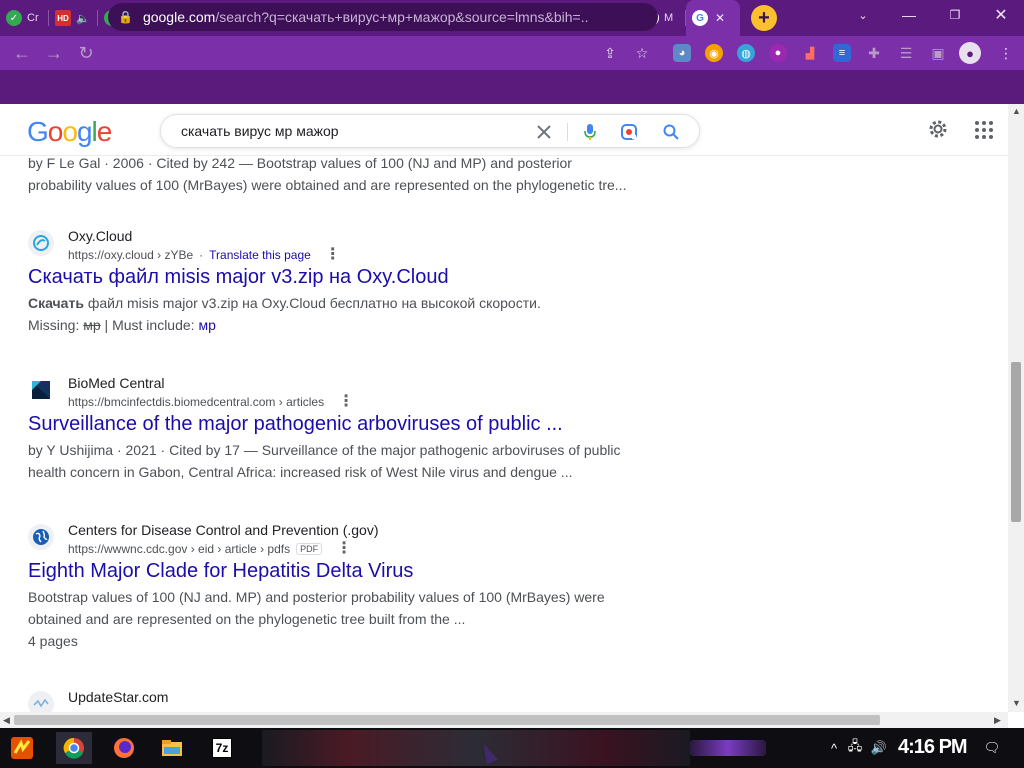 The image size is (1024, 768). I want to click on bookmark-star-icon: ☆, so click(642, 53).